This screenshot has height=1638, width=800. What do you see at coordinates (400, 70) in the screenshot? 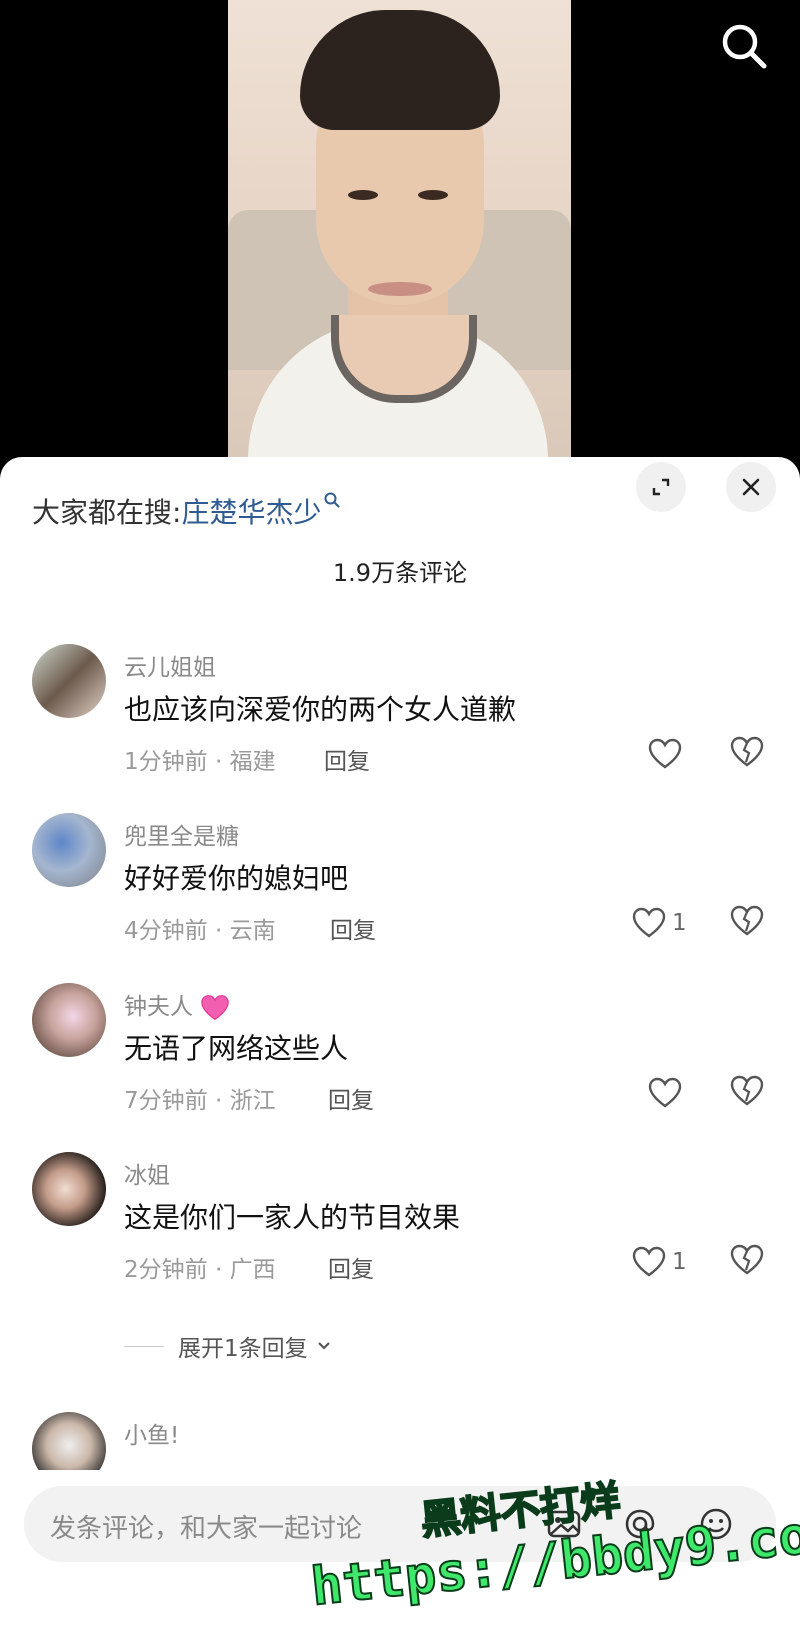
I see `hair` at bounding box center [400, 70].